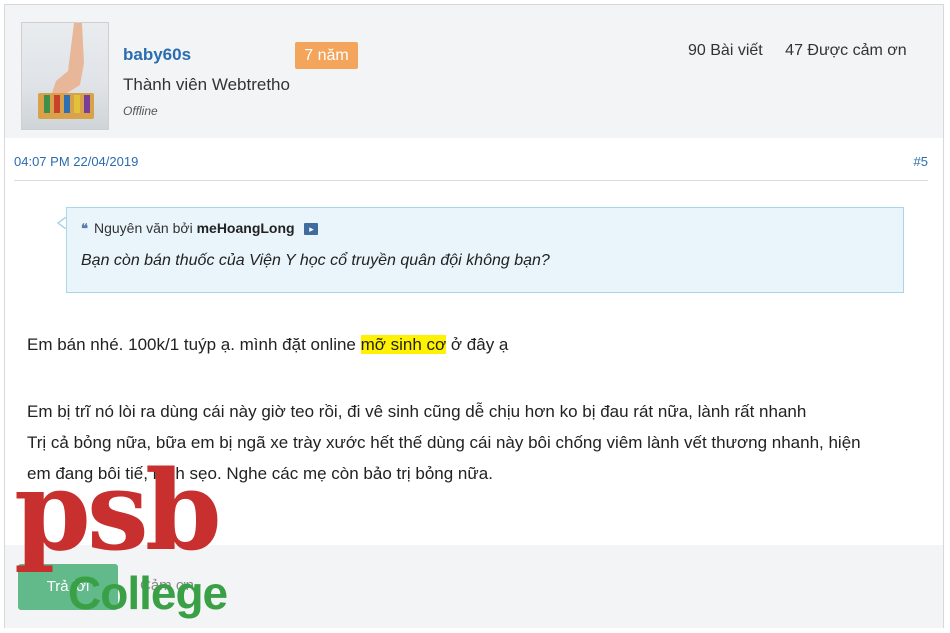  I want to click on post-timestamp: 04:07 PM 22/04/2019, so click(76, 161).